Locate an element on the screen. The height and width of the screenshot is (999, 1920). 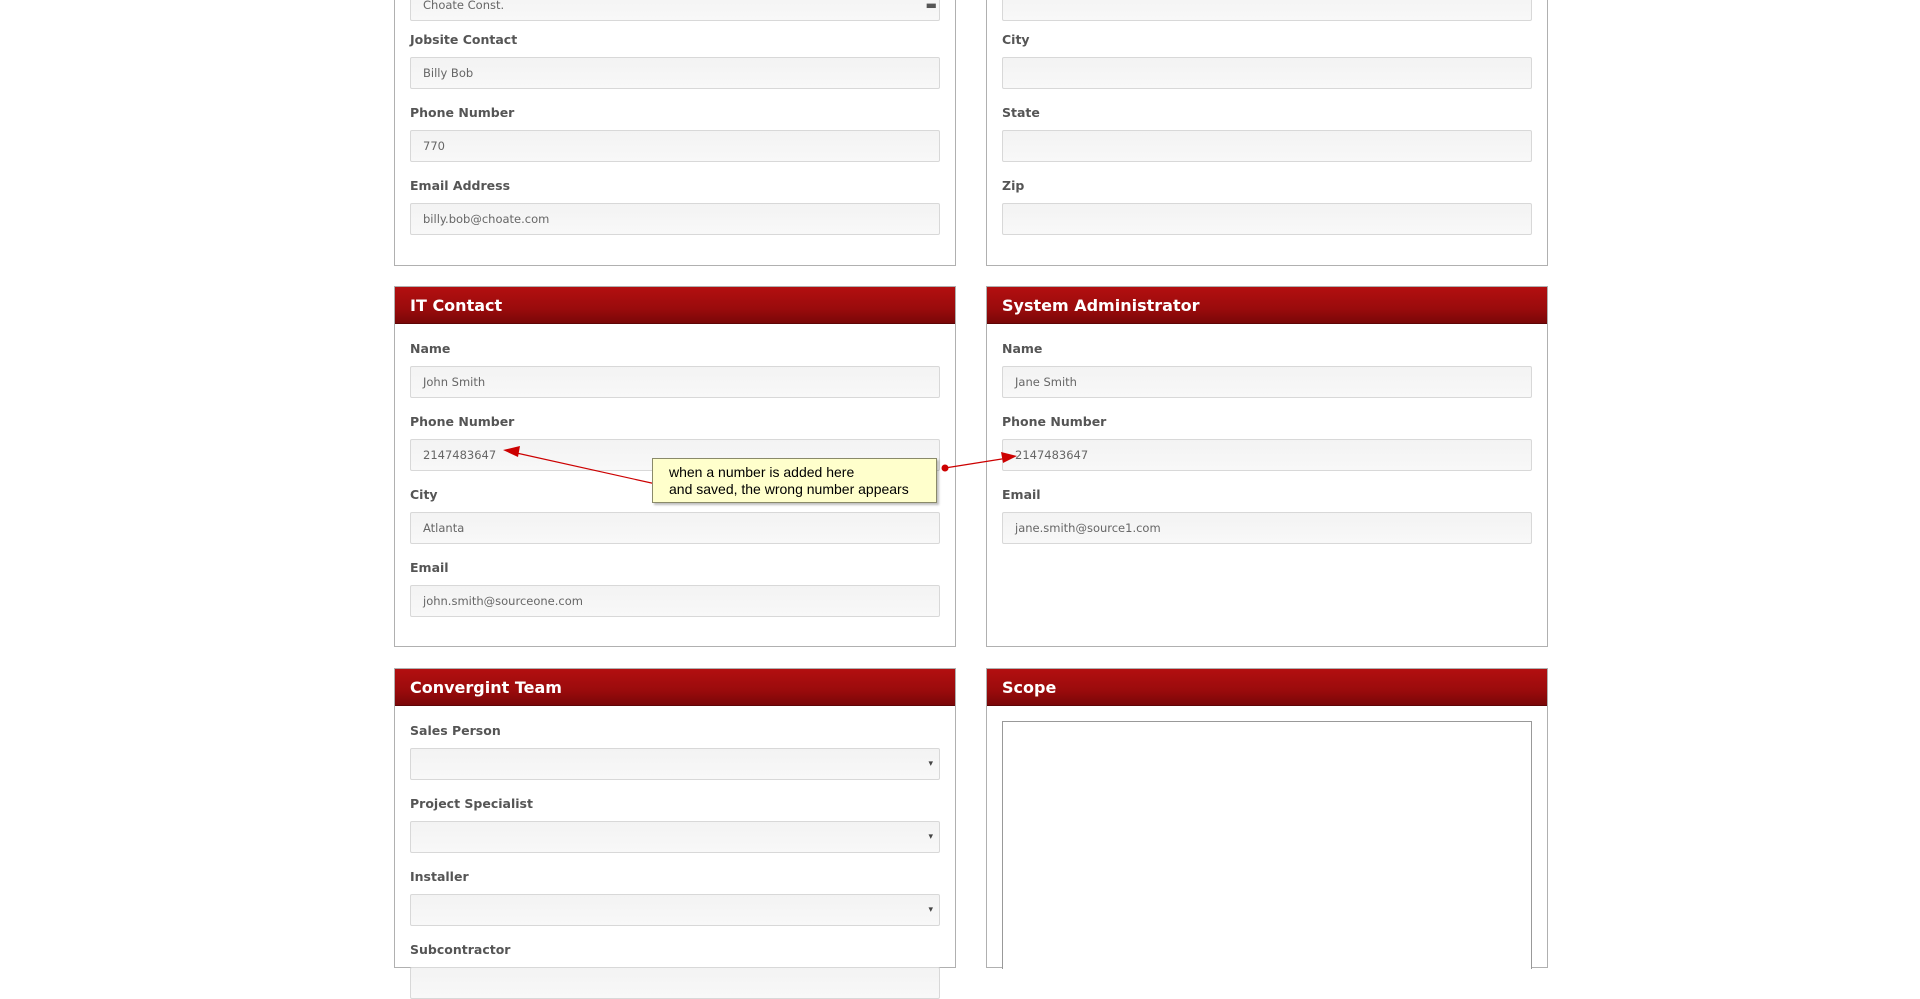
arrowhead-right is located at coordinates (1009, 457).